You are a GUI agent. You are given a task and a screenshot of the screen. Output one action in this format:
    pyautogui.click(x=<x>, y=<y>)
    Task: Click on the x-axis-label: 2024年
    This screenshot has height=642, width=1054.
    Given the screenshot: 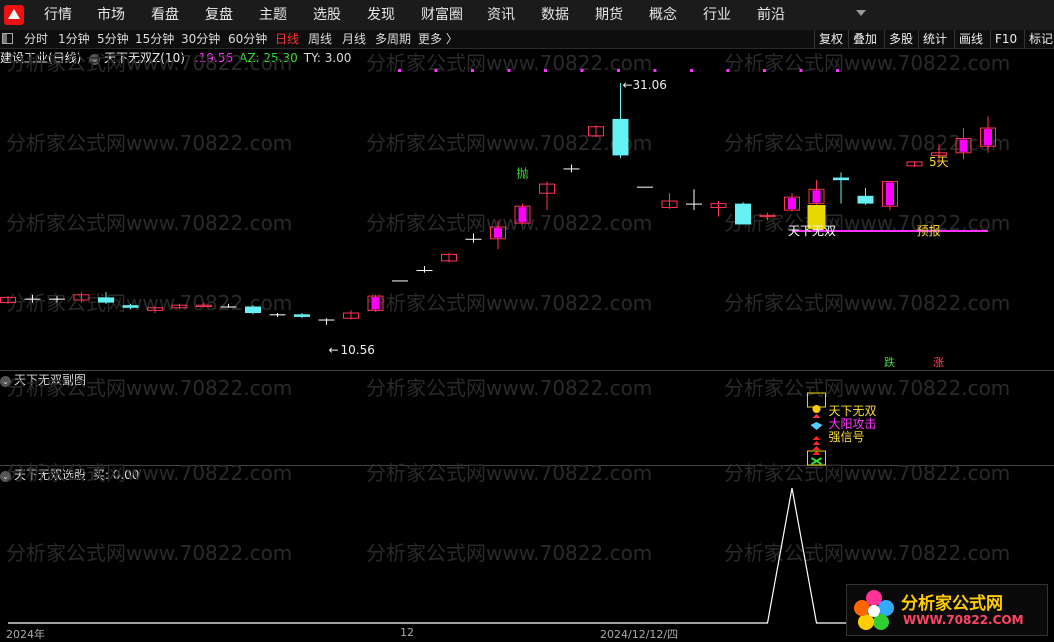 What is the action you would take?
    pyautogui.click(x=25, y=634)
    